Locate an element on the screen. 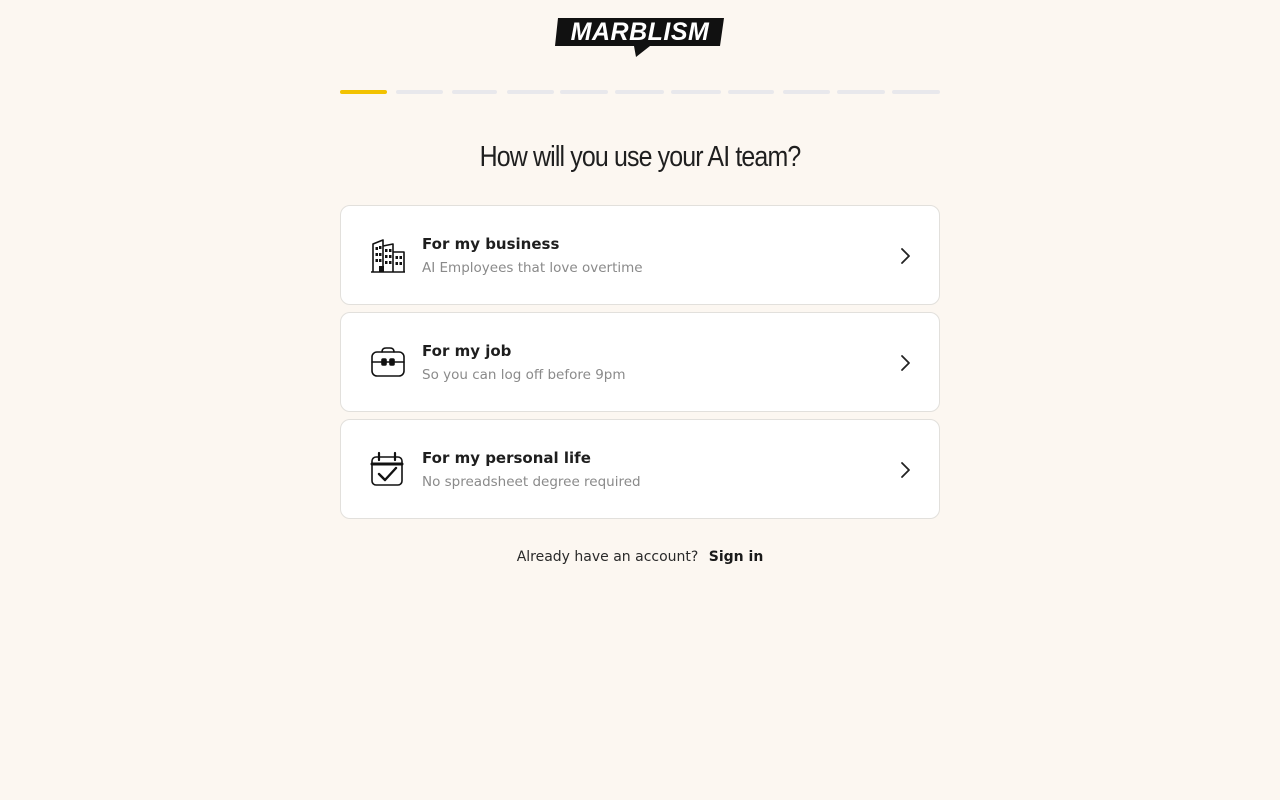  option-label: For my personal life is located at coordinates (506, 458).